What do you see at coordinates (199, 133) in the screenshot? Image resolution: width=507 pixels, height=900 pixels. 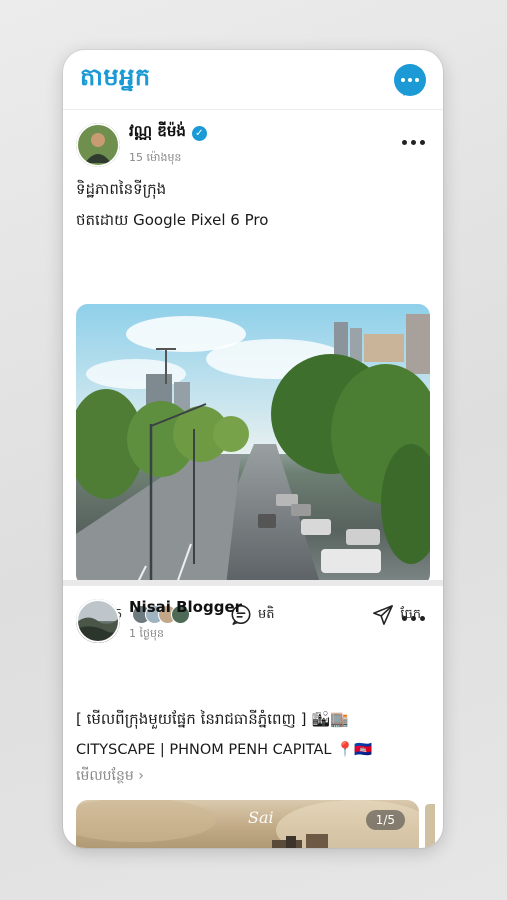 I see `verified-badge-icon: ✓` at bounding box center [199, 133].